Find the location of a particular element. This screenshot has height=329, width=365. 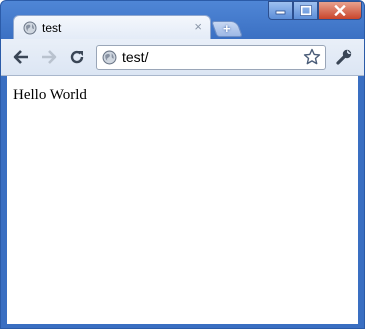

new-tab-button: + is located at coordinates (227, 29).